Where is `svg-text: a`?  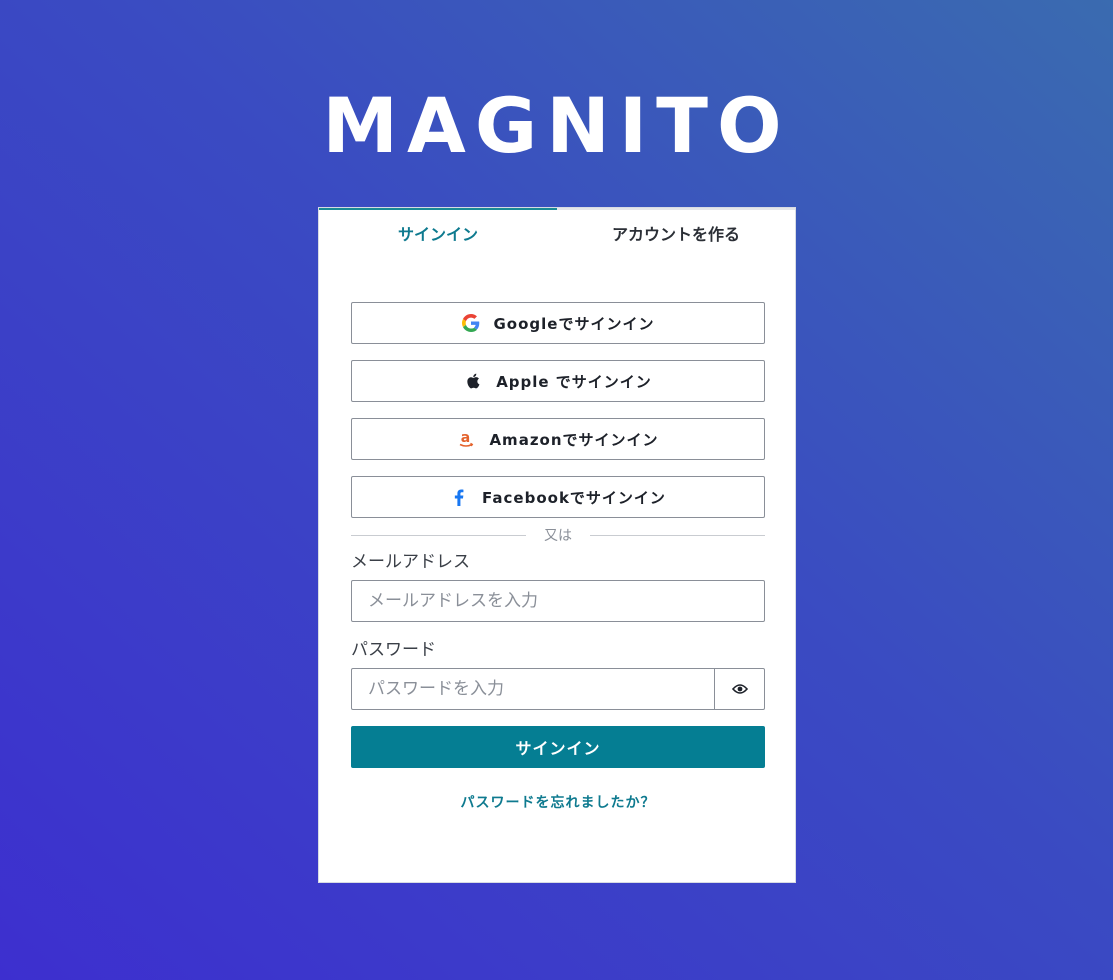
svg-text: a is located at coordinates (466, 438).